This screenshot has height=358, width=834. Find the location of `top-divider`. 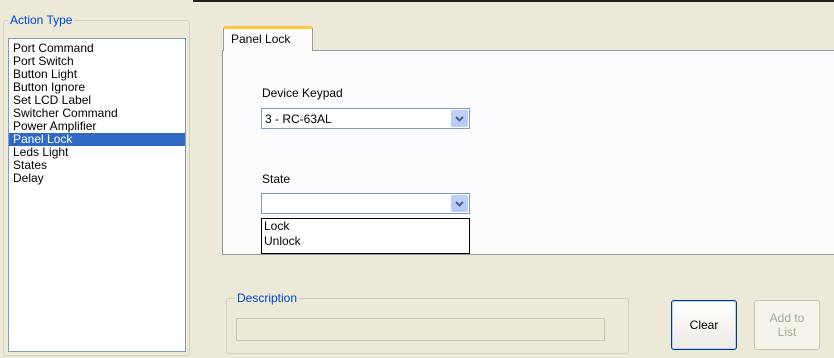

top-divider is located at coordinates (513, 1).